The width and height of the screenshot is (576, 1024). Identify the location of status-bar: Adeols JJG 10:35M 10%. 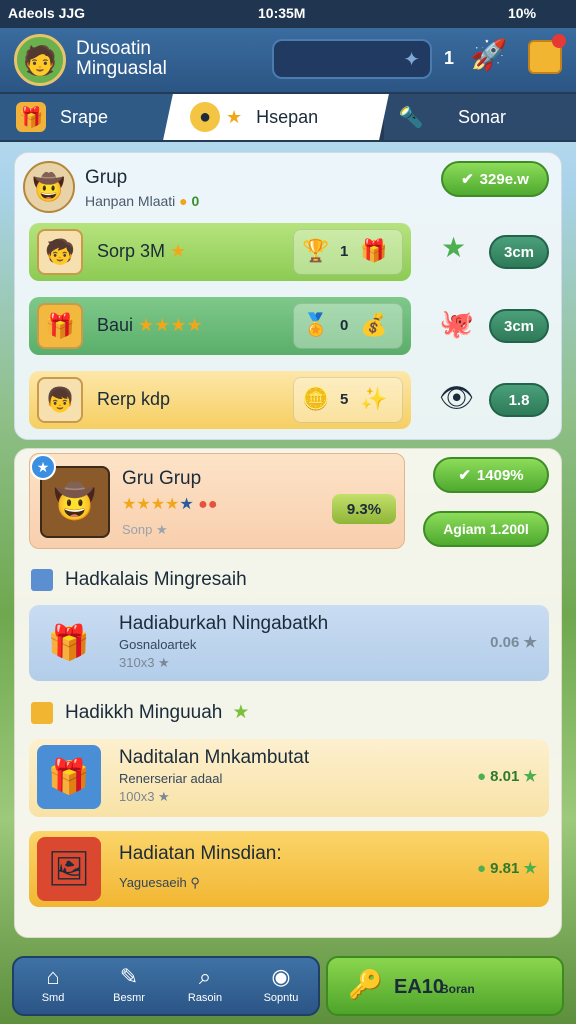
(288, 14).